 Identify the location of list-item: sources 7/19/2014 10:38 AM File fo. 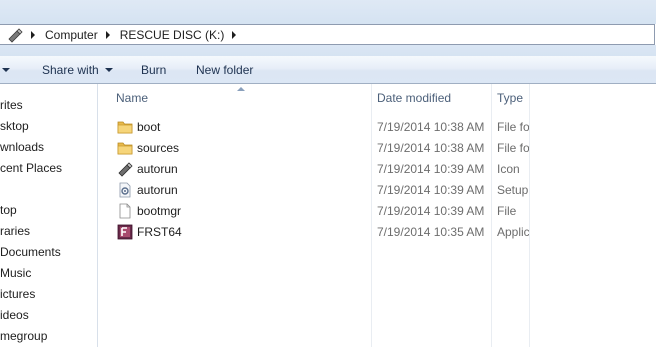
(377, 148).